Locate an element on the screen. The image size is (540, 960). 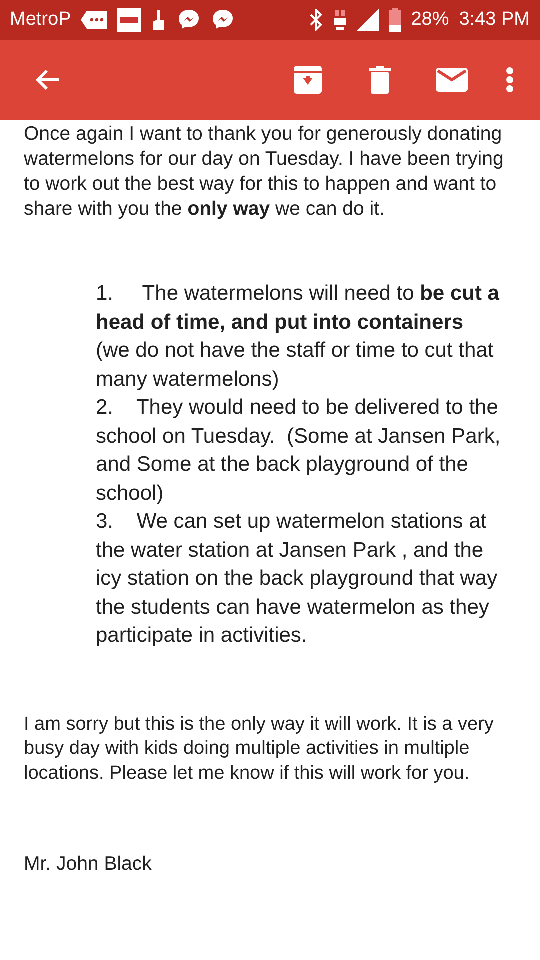
battery-percent: 28% is located at coordinates (430, 20).